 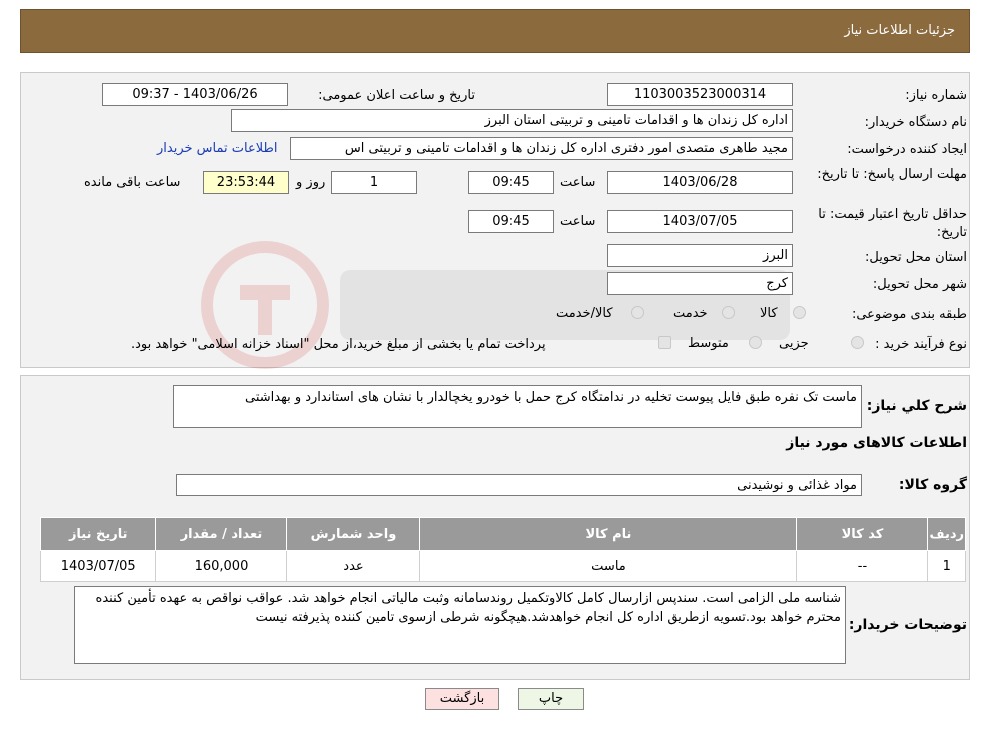 What do you see at coordinates (769, 313) in the screenshot?
I see `category-option-goods: کالا` at bounding box center [769, 313].